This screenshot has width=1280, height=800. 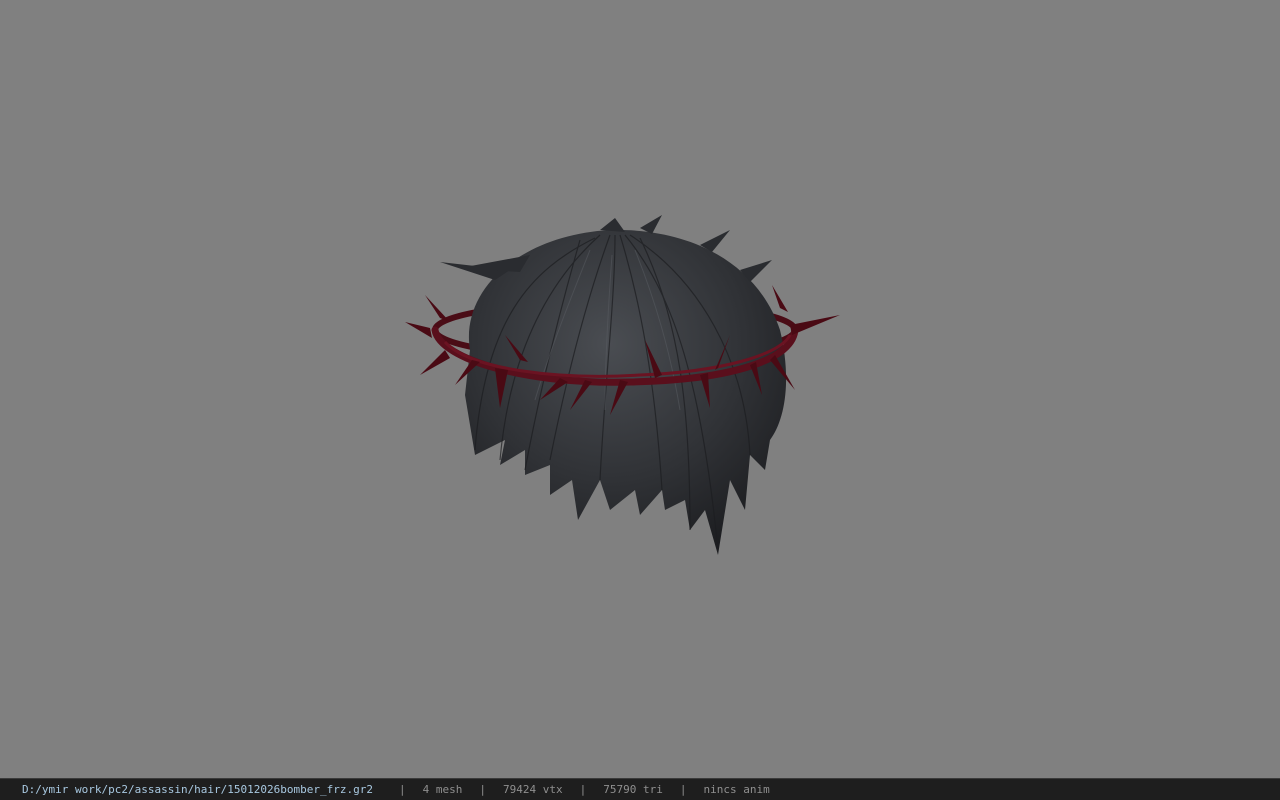 What do you see at coordinates (442, 789) in the screenshot?
I see `mesh-count-label: 4 mesh` at bounding box center [442, 789].